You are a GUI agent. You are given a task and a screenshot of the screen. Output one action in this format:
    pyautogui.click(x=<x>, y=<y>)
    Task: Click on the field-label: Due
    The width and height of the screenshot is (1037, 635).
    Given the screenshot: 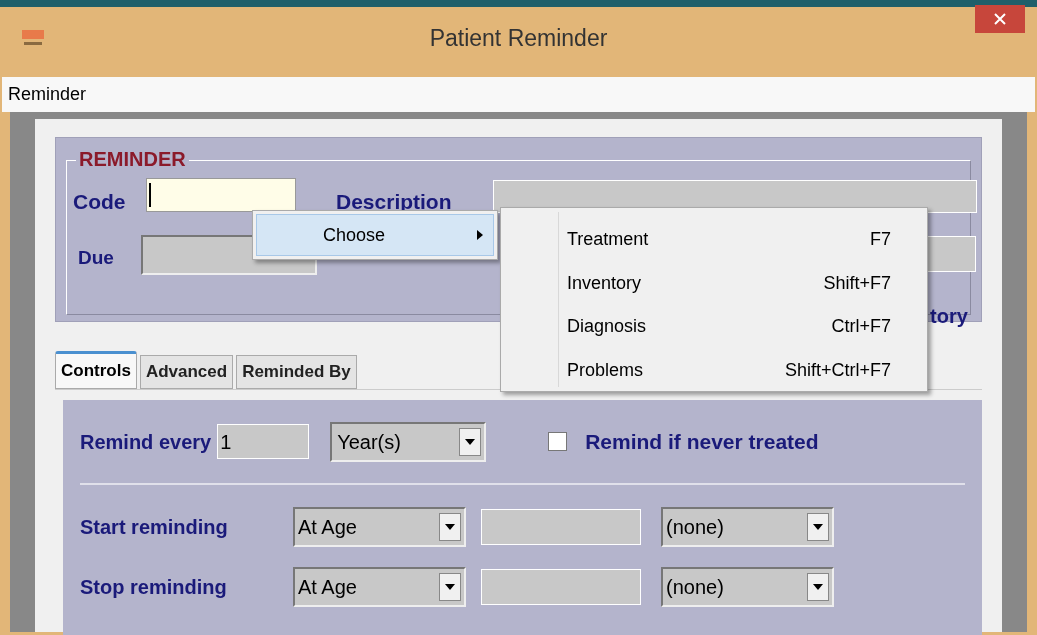 What is the action you would take?
    pyautogui.click(x=96, y=258)
    